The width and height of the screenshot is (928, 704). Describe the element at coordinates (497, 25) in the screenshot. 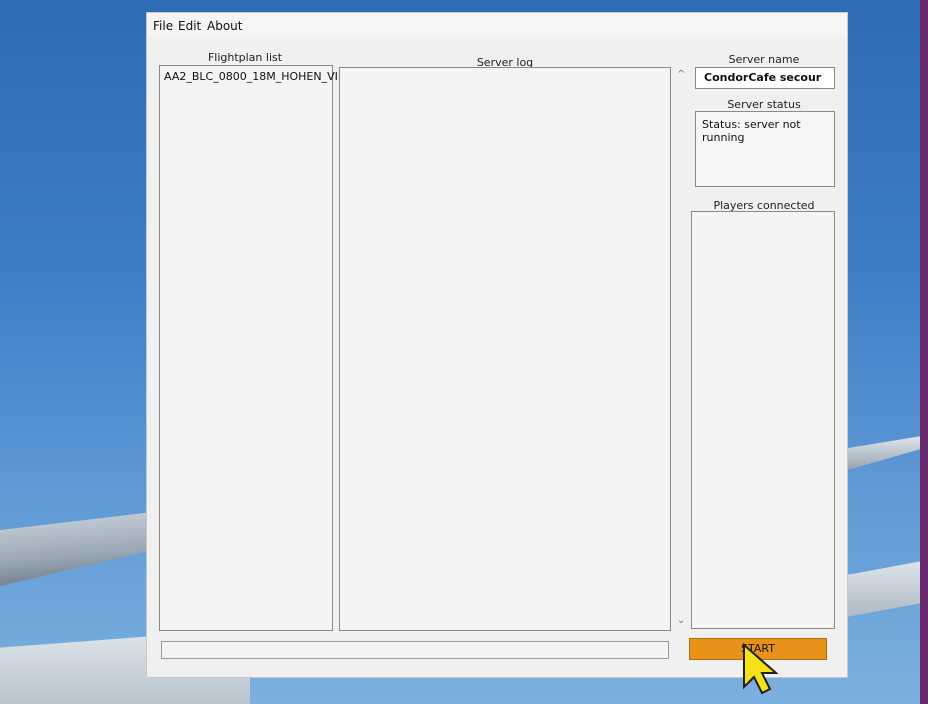

I see `menu-bar: File Edit About` at that location.